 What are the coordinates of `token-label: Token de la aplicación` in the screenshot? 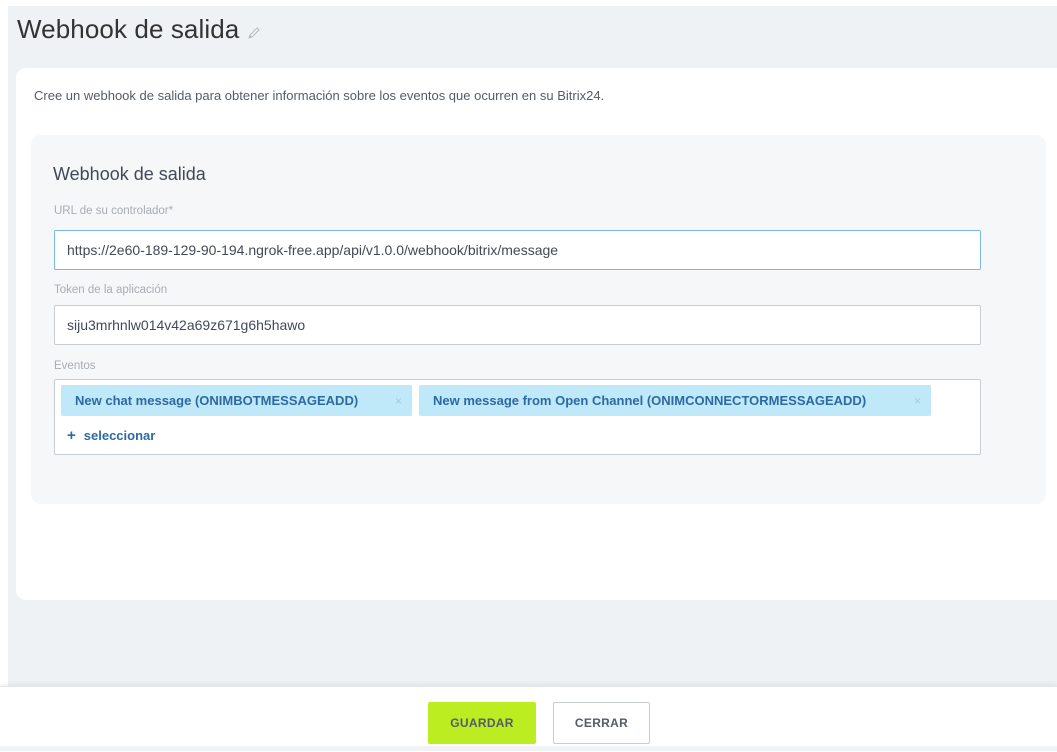 It's located at (111, 290).